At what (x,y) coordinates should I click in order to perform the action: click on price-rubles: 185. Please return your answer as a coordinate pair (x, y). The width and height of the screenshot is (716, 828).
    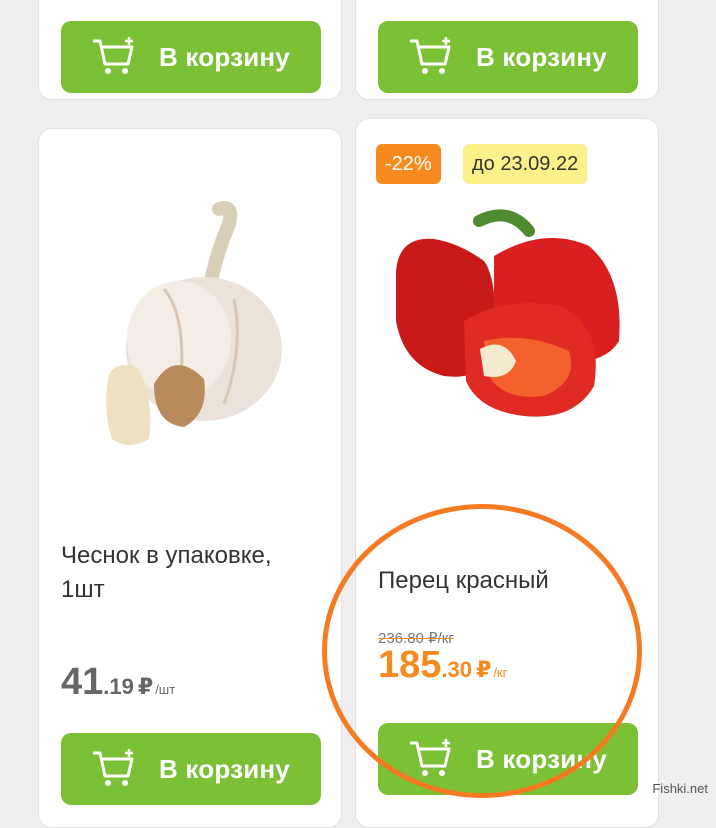
    Looking at the image, I should click on (410, 665).